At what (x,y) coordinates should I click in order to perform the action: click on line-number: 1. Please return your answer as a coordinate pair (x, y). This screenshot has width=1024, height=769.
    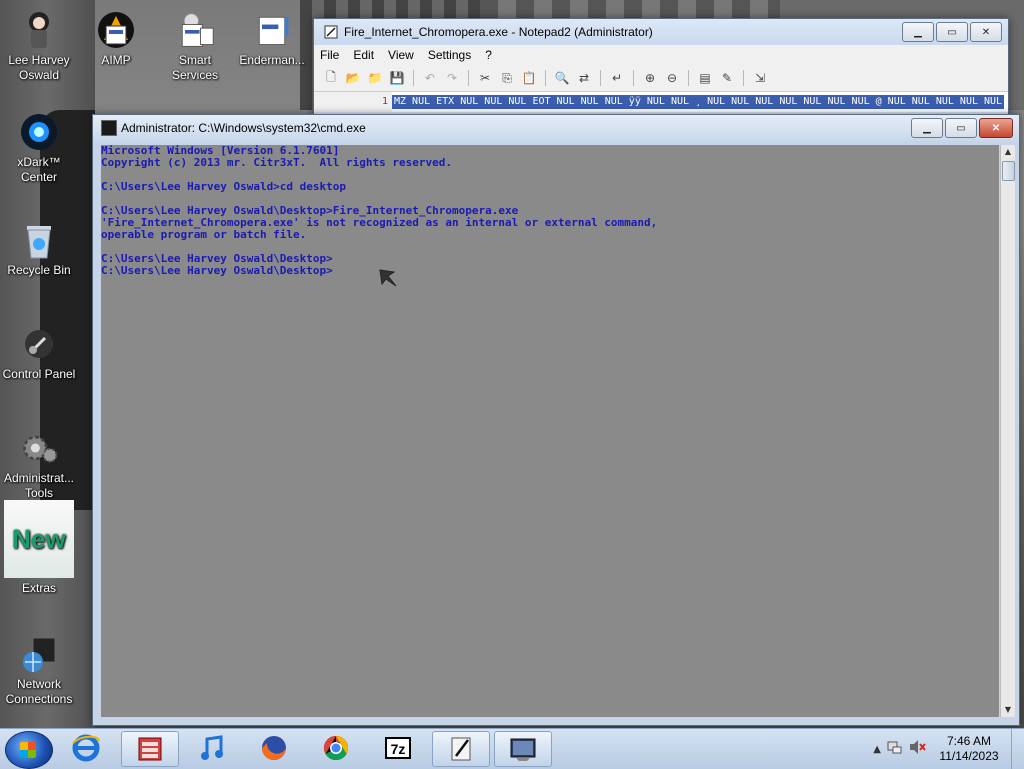
    Looking at the image, I should click on (353, 102).